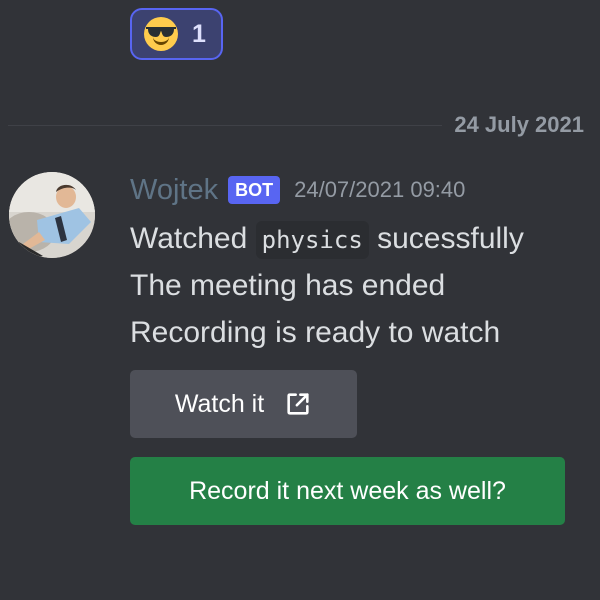  What do you see at coordinates (174, 190) in the screenshot?
I see `username: Wojtek` at bounding box center [174, 190].